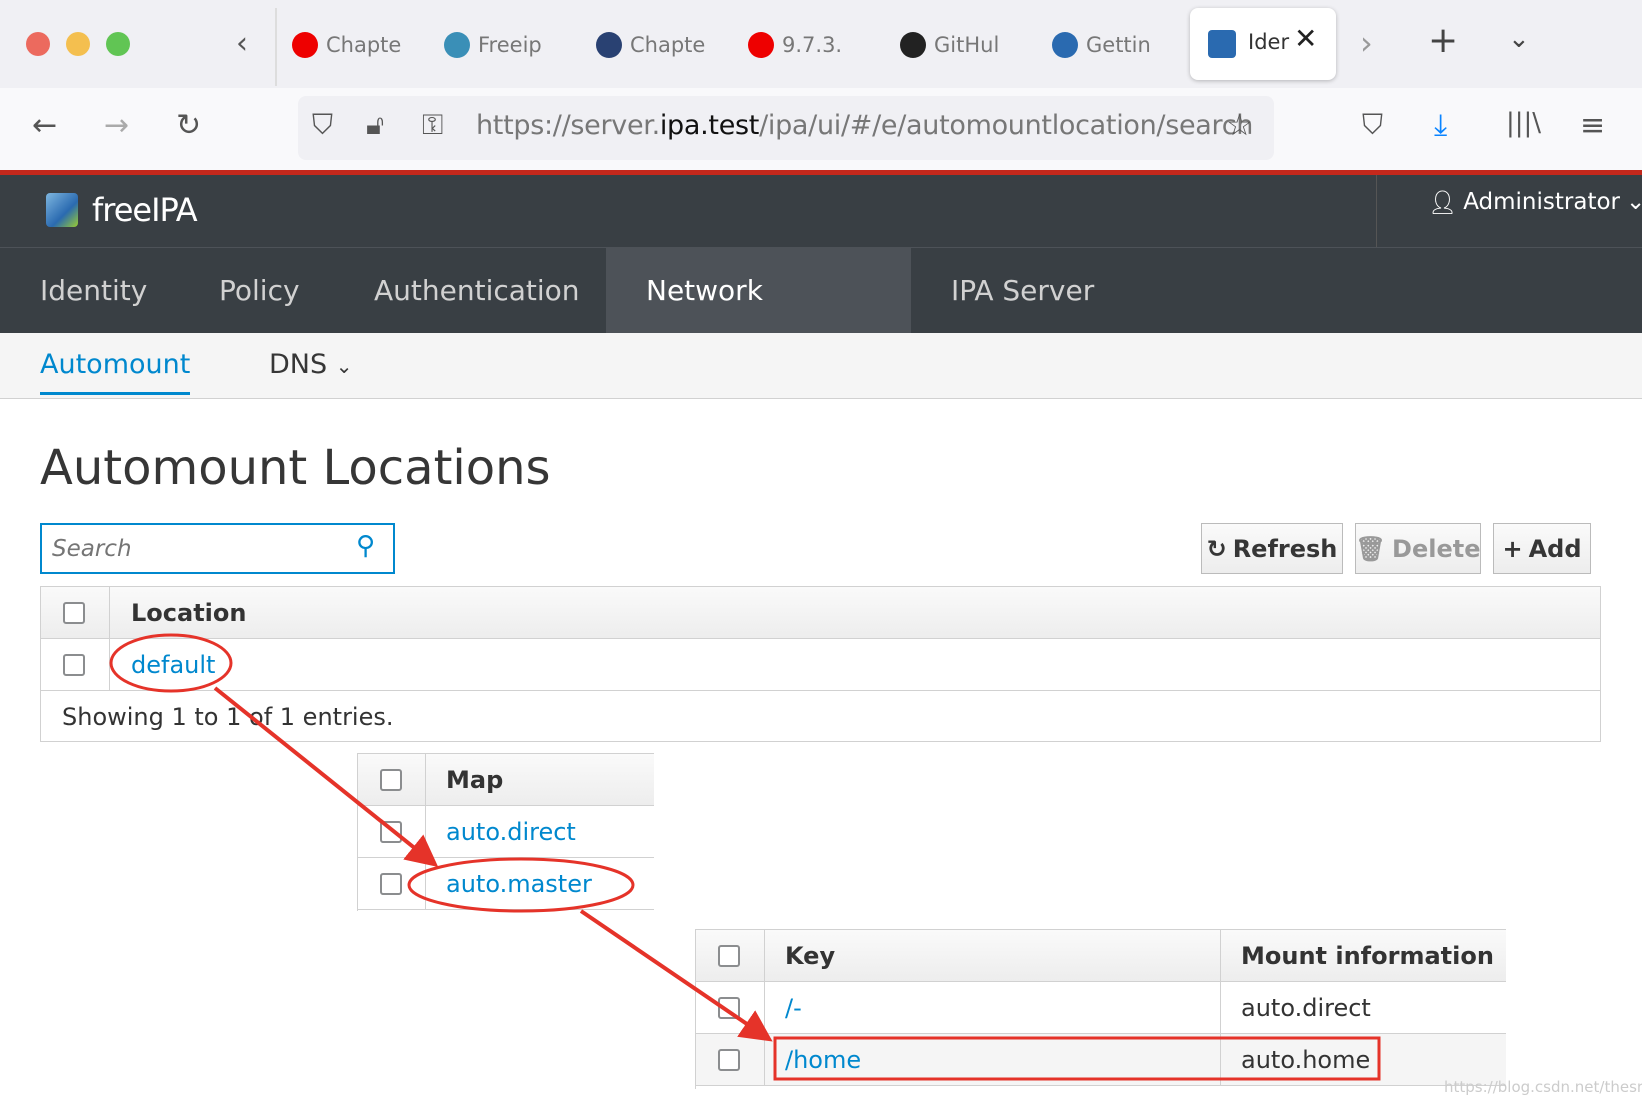 This screenshot has width=1642, height=1106. I want to click on tab: Gettin, so click(1112, 45).